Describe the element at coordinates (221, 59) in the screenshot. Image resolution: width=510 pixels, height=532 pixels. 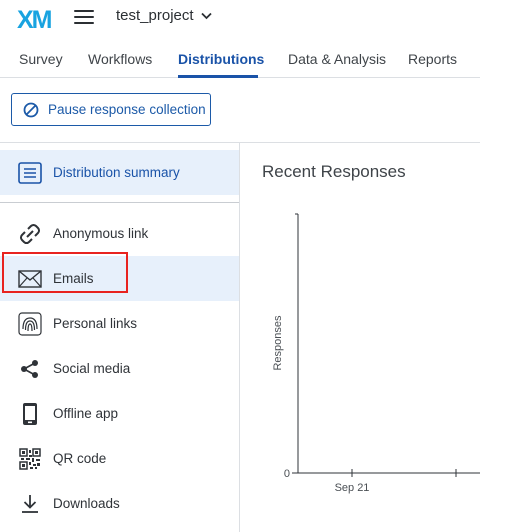
I see `tab-distributions: Distributions` at that location.